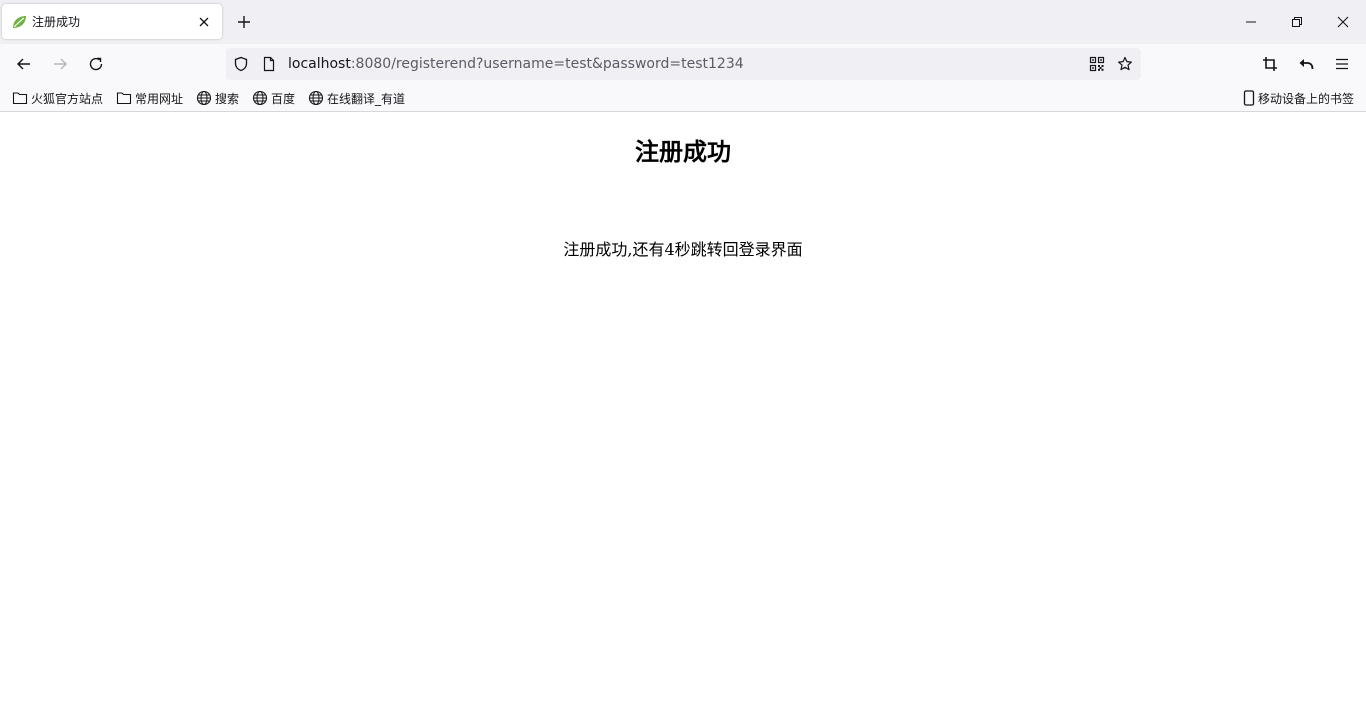 The height and width of the screenshot is (722, 1366). What do you see at coordinates (56, 22) in the screenshot?
I see `tab-title: 注册成功` at bounding box center [56, 22].